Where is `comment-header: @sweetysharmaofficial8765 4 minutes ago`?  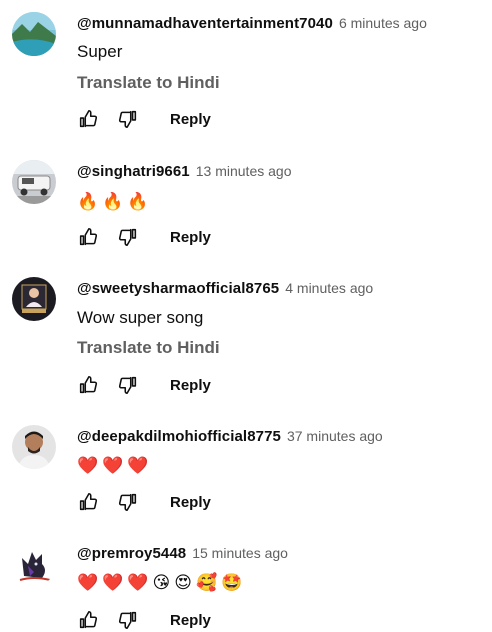
comment-header: @sweetysharmaofficial8765 4 minutes ago is located at coordinates (225, 288).